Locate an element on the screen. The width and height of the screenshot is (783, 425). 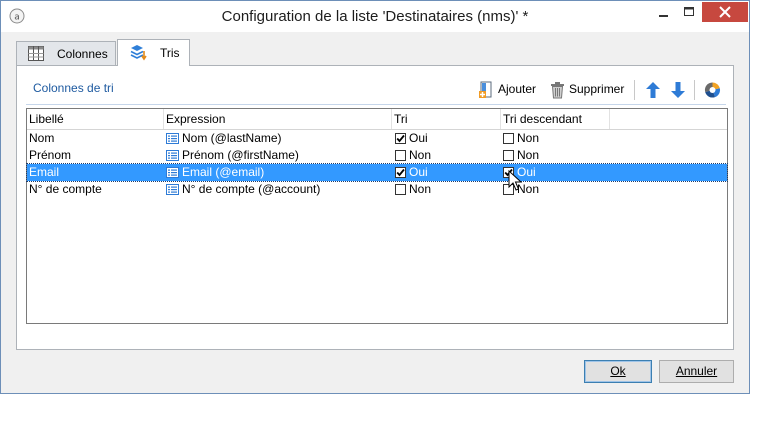
ok-label: Ok is located at coordinates (618, 371).